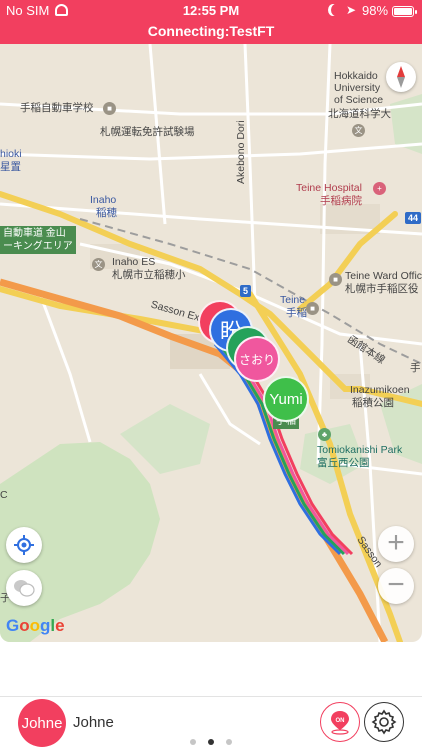 The height and width of the screenshot is (750, 422). What do you see at coordinates (211, 10) in the screenshot?
I see `clock: 12:55 PM` at bounding box center [211, 10].